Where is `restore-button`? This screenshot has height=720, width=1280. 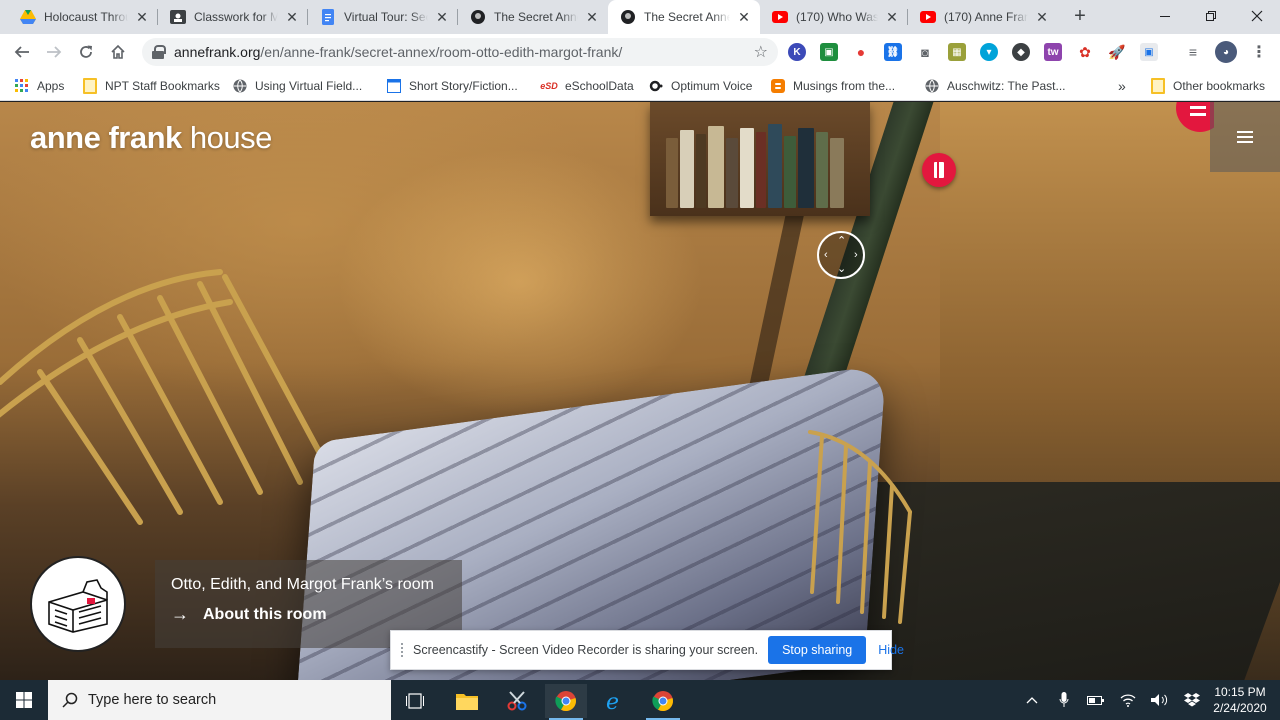 restore-button is located at coordinates (1211, 16).